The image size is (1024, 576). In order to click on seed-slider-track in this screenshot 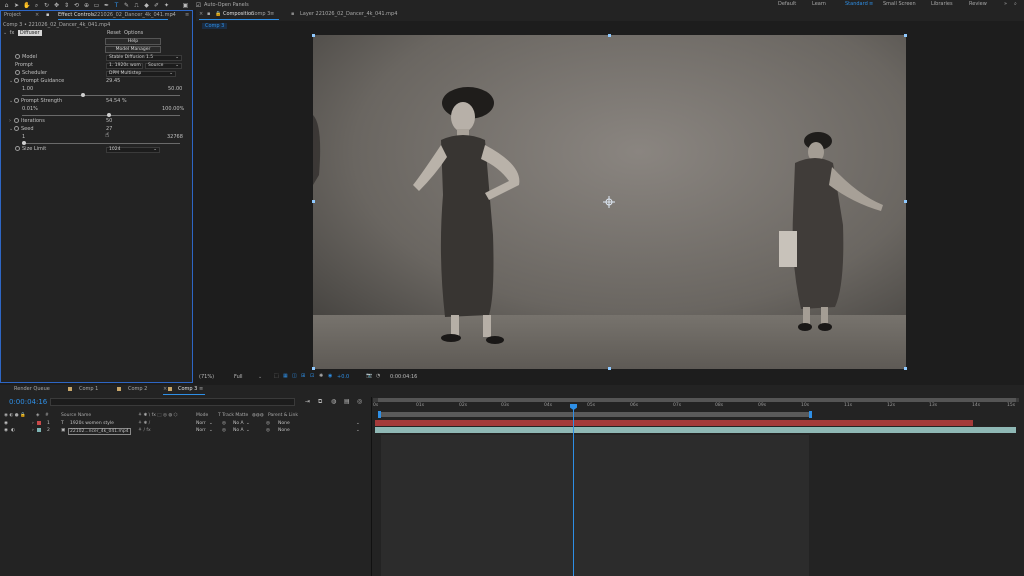, I will do `click(101, 143)`.